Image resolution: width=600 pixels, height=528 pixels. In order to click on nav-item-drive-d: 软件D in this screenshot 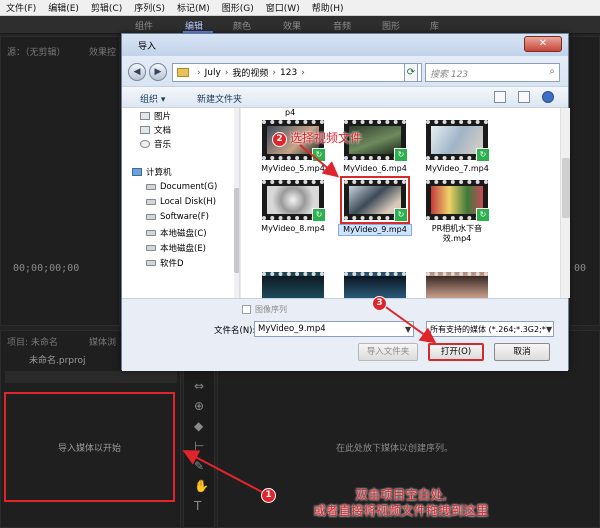, I will do `click(165, 263)`.